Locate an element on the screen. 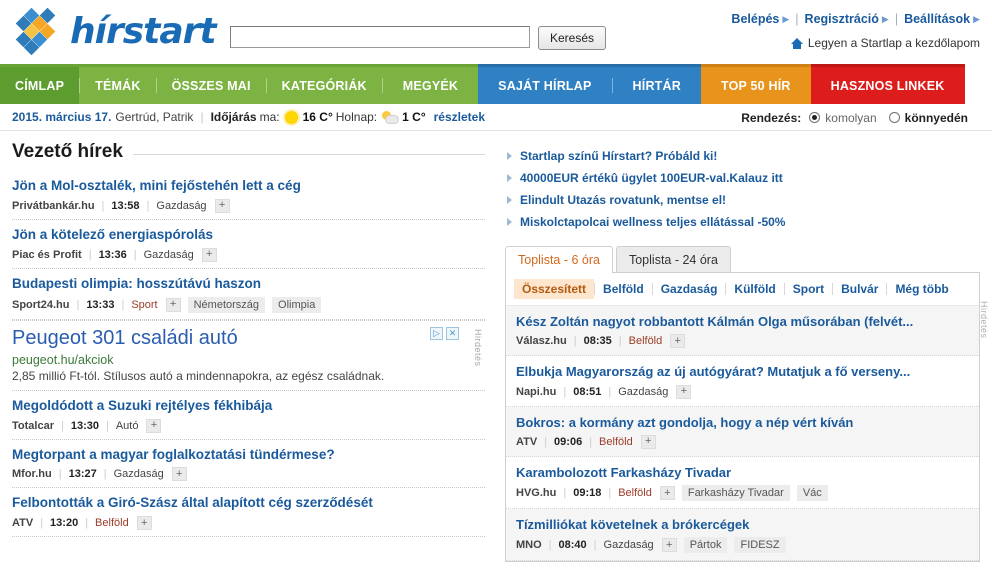 This screenshot has height=570, width=992. site-logo: hírstart is located at coordinates (115, 31).